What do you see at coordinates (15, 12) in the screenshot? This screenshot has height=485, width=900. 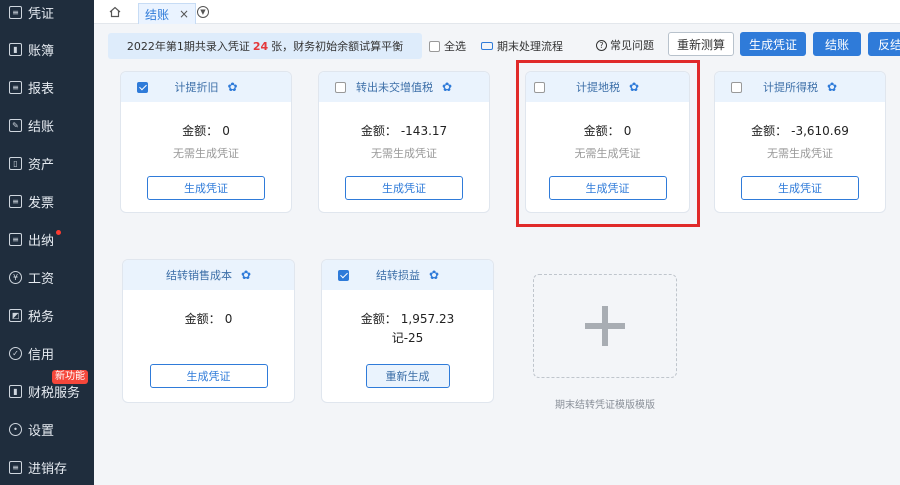 I see `voucher-icon: ≡` at bounding box center [15, 12].